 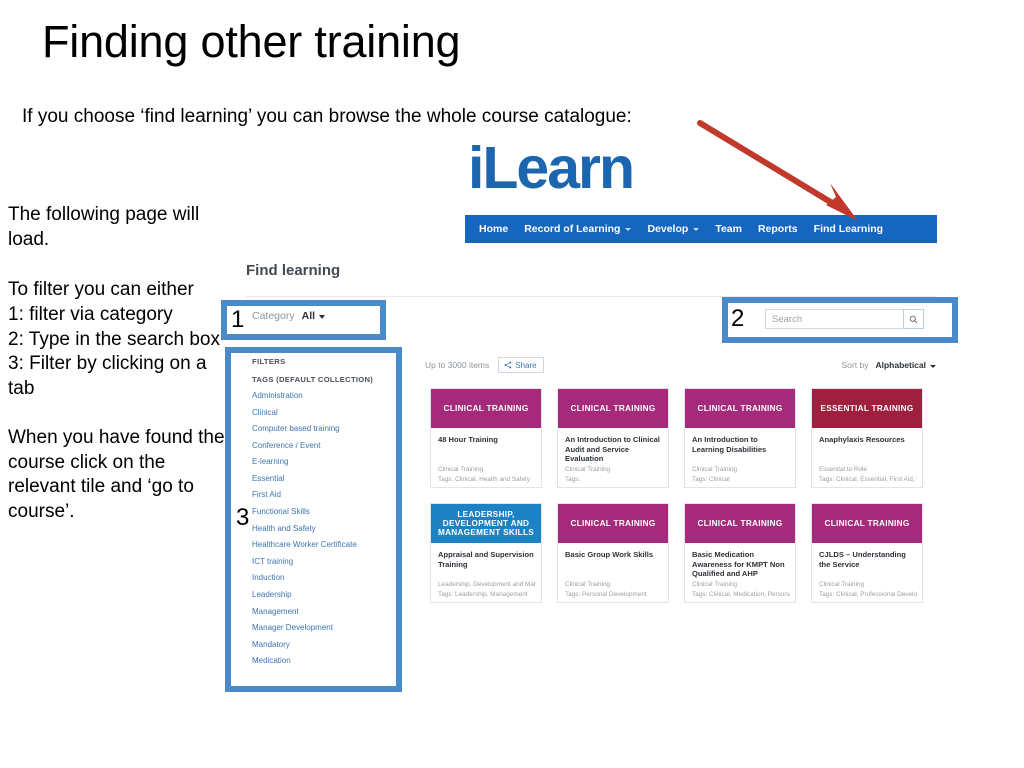 I want to click on nav-item-home: Home, so click(x=493, y=229).